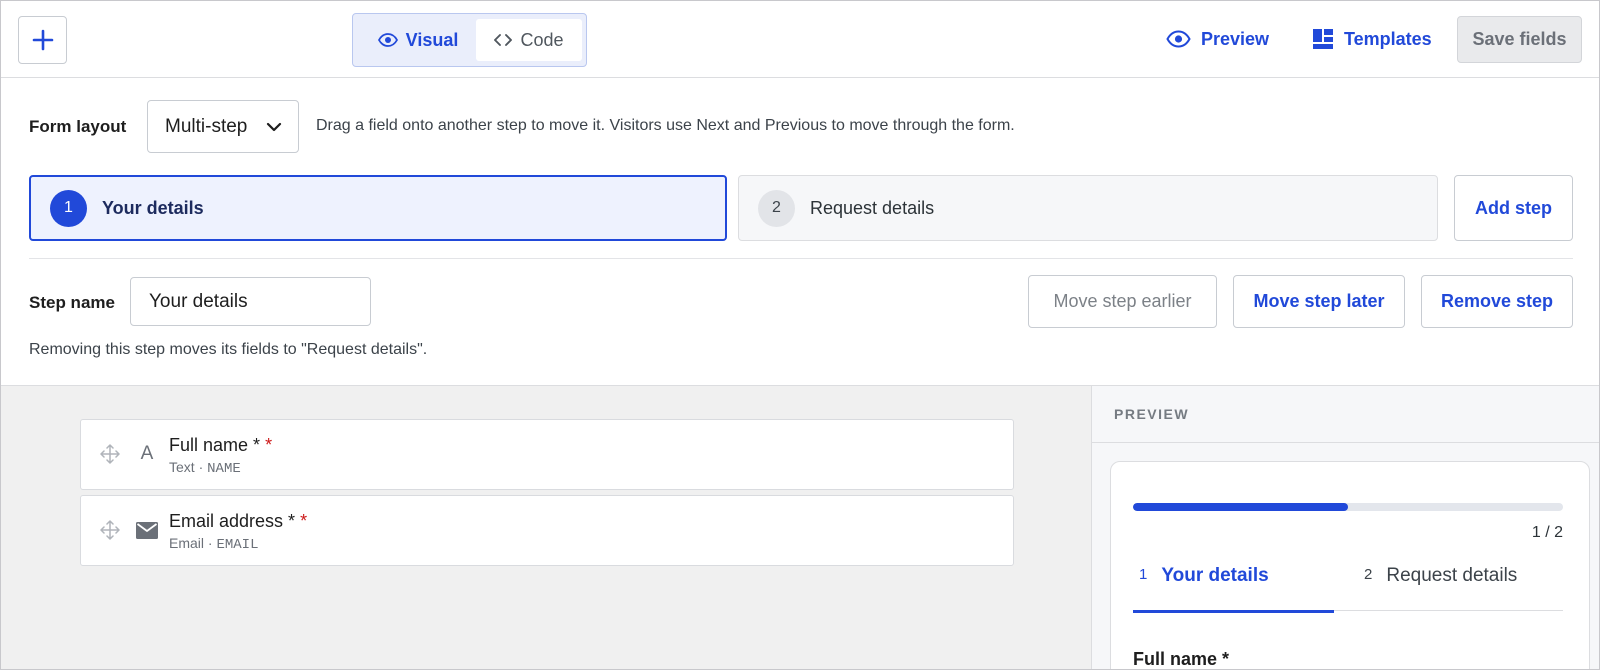 The width and height of the screenshot is (1600, 670). Describe the element at coordinates (542, 39) in the screenshot. I see `code-mode-label: Code` at that location.